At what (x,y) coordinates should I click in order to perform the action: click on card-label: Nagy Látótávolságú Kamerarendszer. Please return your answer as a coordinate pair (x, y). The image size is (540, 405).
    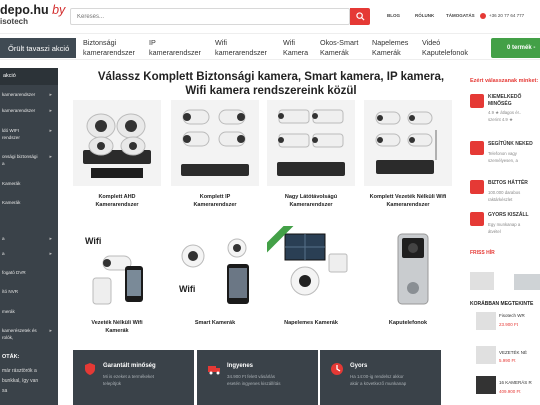
    Looking at the image, I should click on (311, 201).